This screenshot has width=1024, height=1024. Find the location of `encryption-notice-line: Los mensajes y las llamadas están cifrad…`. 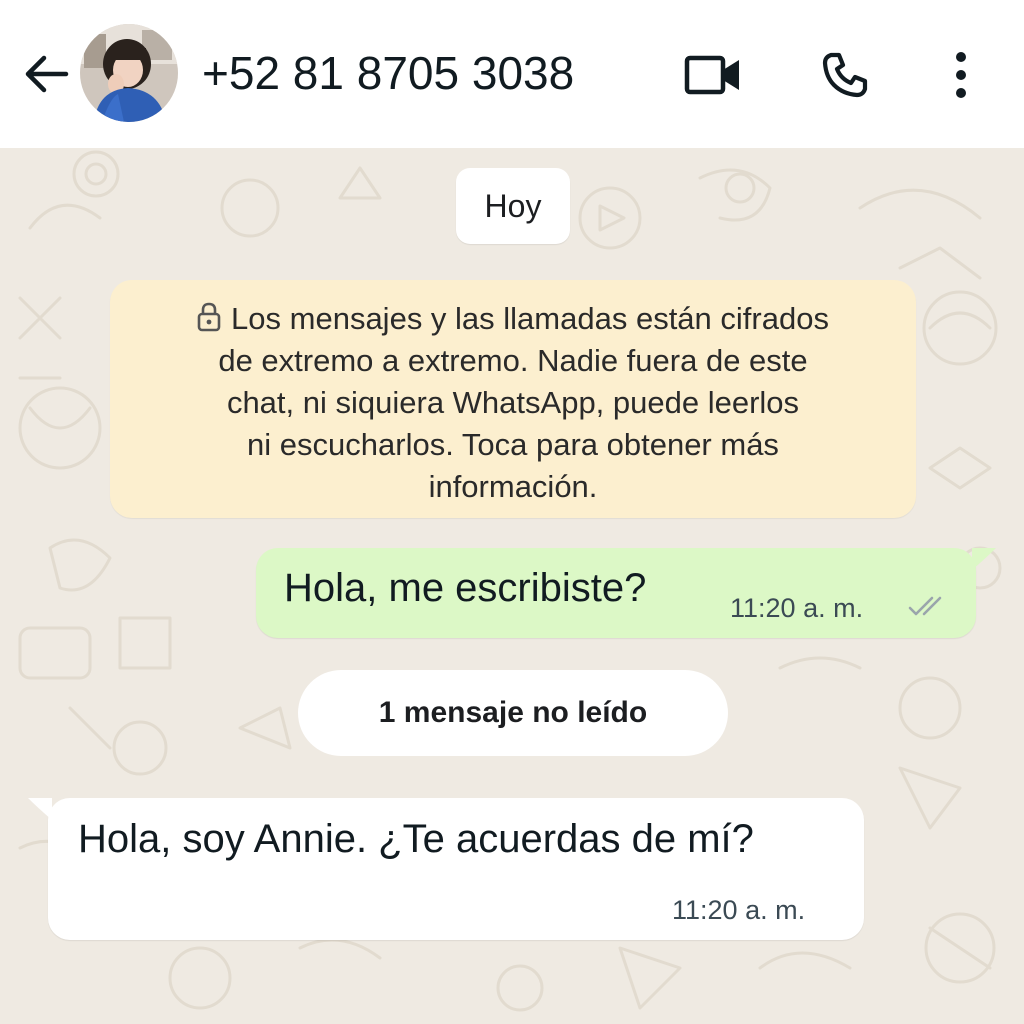

encryption-notice-line: Los mensajes y las llamadas están cifrad… is located at coordinates (513, 319).